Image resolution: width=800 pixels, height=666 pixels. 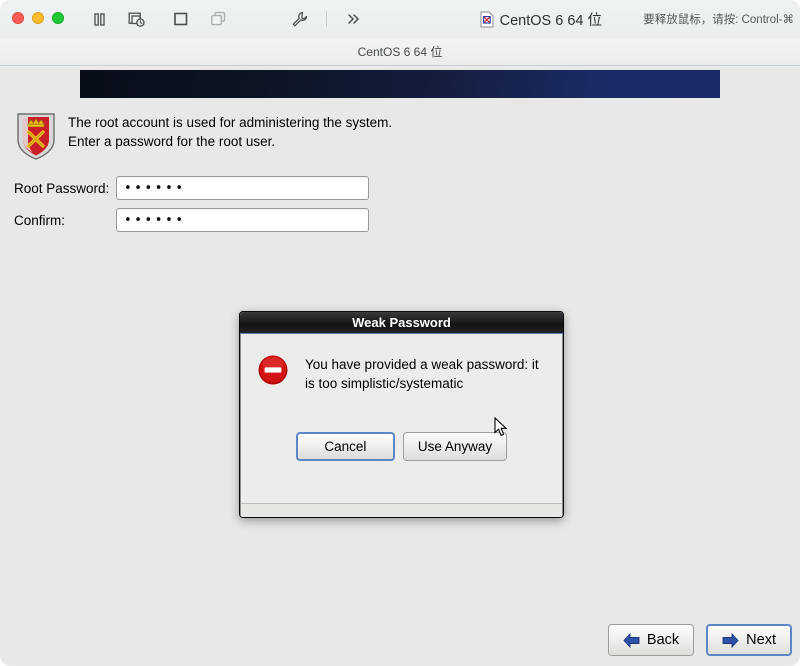 I want to click on root-password-row: Root Password: ••••••, so click(x=191, y=188).